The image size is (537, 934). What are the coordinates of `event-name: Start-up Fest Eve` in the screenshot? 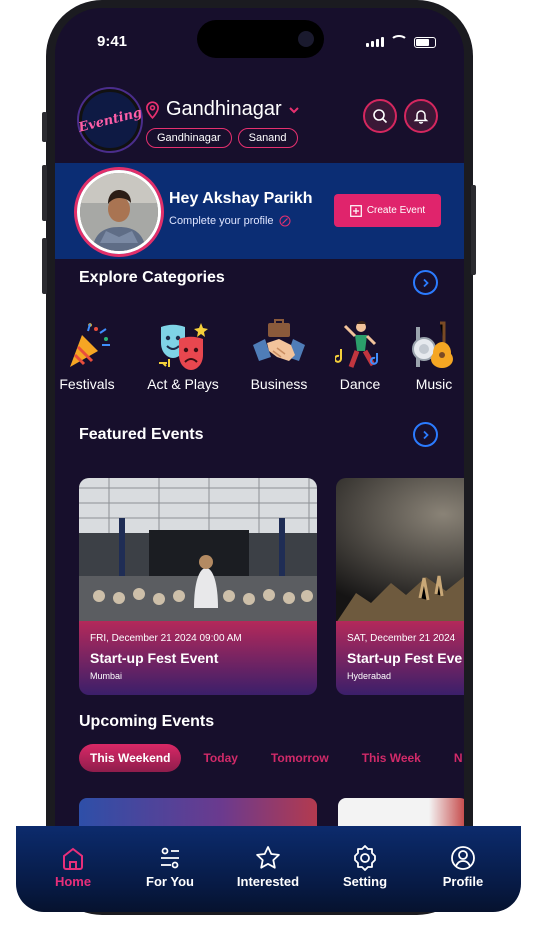 It's located at (405, 658).